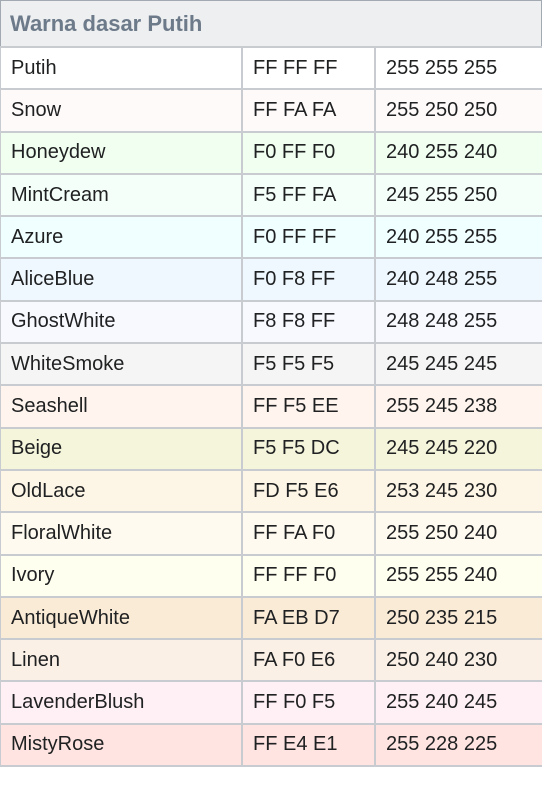 This screenshot has height=800, width=542. What do you see at coordinates (458, 279) in the screenshot?
I see `rgb-cell: 240 248 255` at bounding box center [458, 279].